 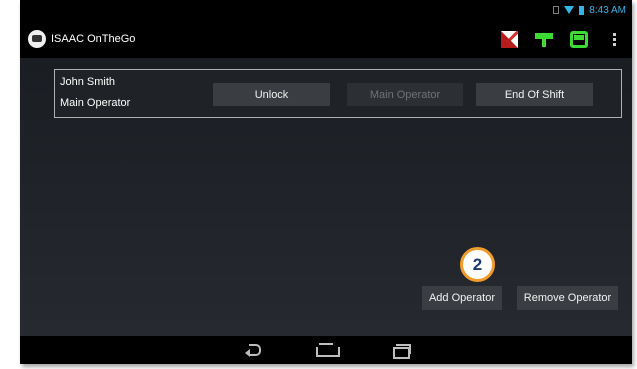 What do you see at coordinates (477, 264) in the screenshot?
I see `step-callout-badge: 2` at bounding box center [477, 264].